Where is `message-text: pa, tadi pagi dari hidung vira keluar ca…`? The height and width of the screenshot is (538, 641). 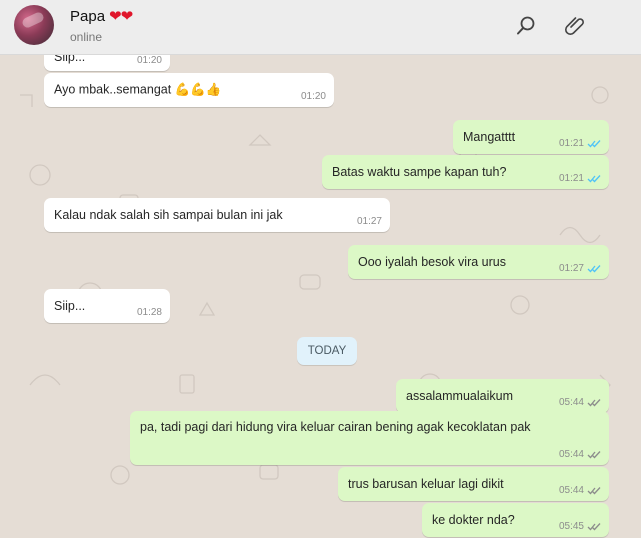
message-text: pa, tadi pagi dari hidung vira keluar ca… is located at coordinates (335, 427).